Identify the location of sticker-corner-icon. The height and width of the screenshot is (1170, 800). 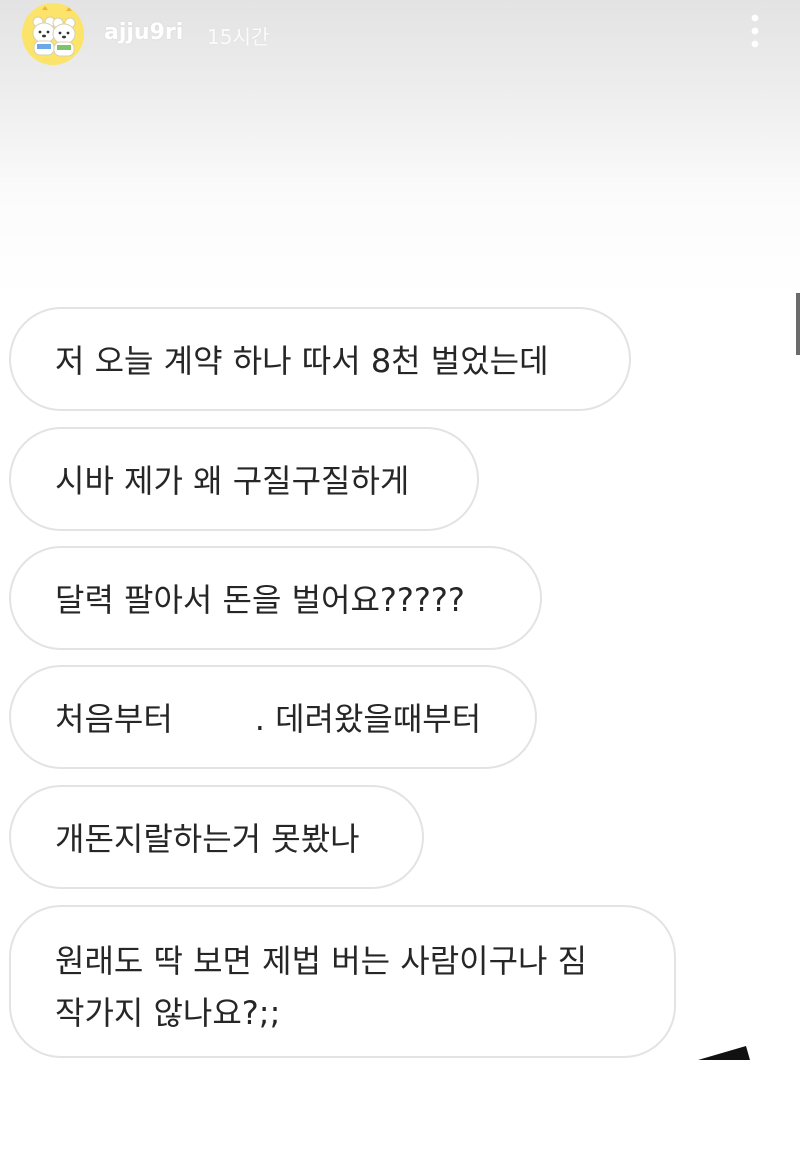
(724, 1053).